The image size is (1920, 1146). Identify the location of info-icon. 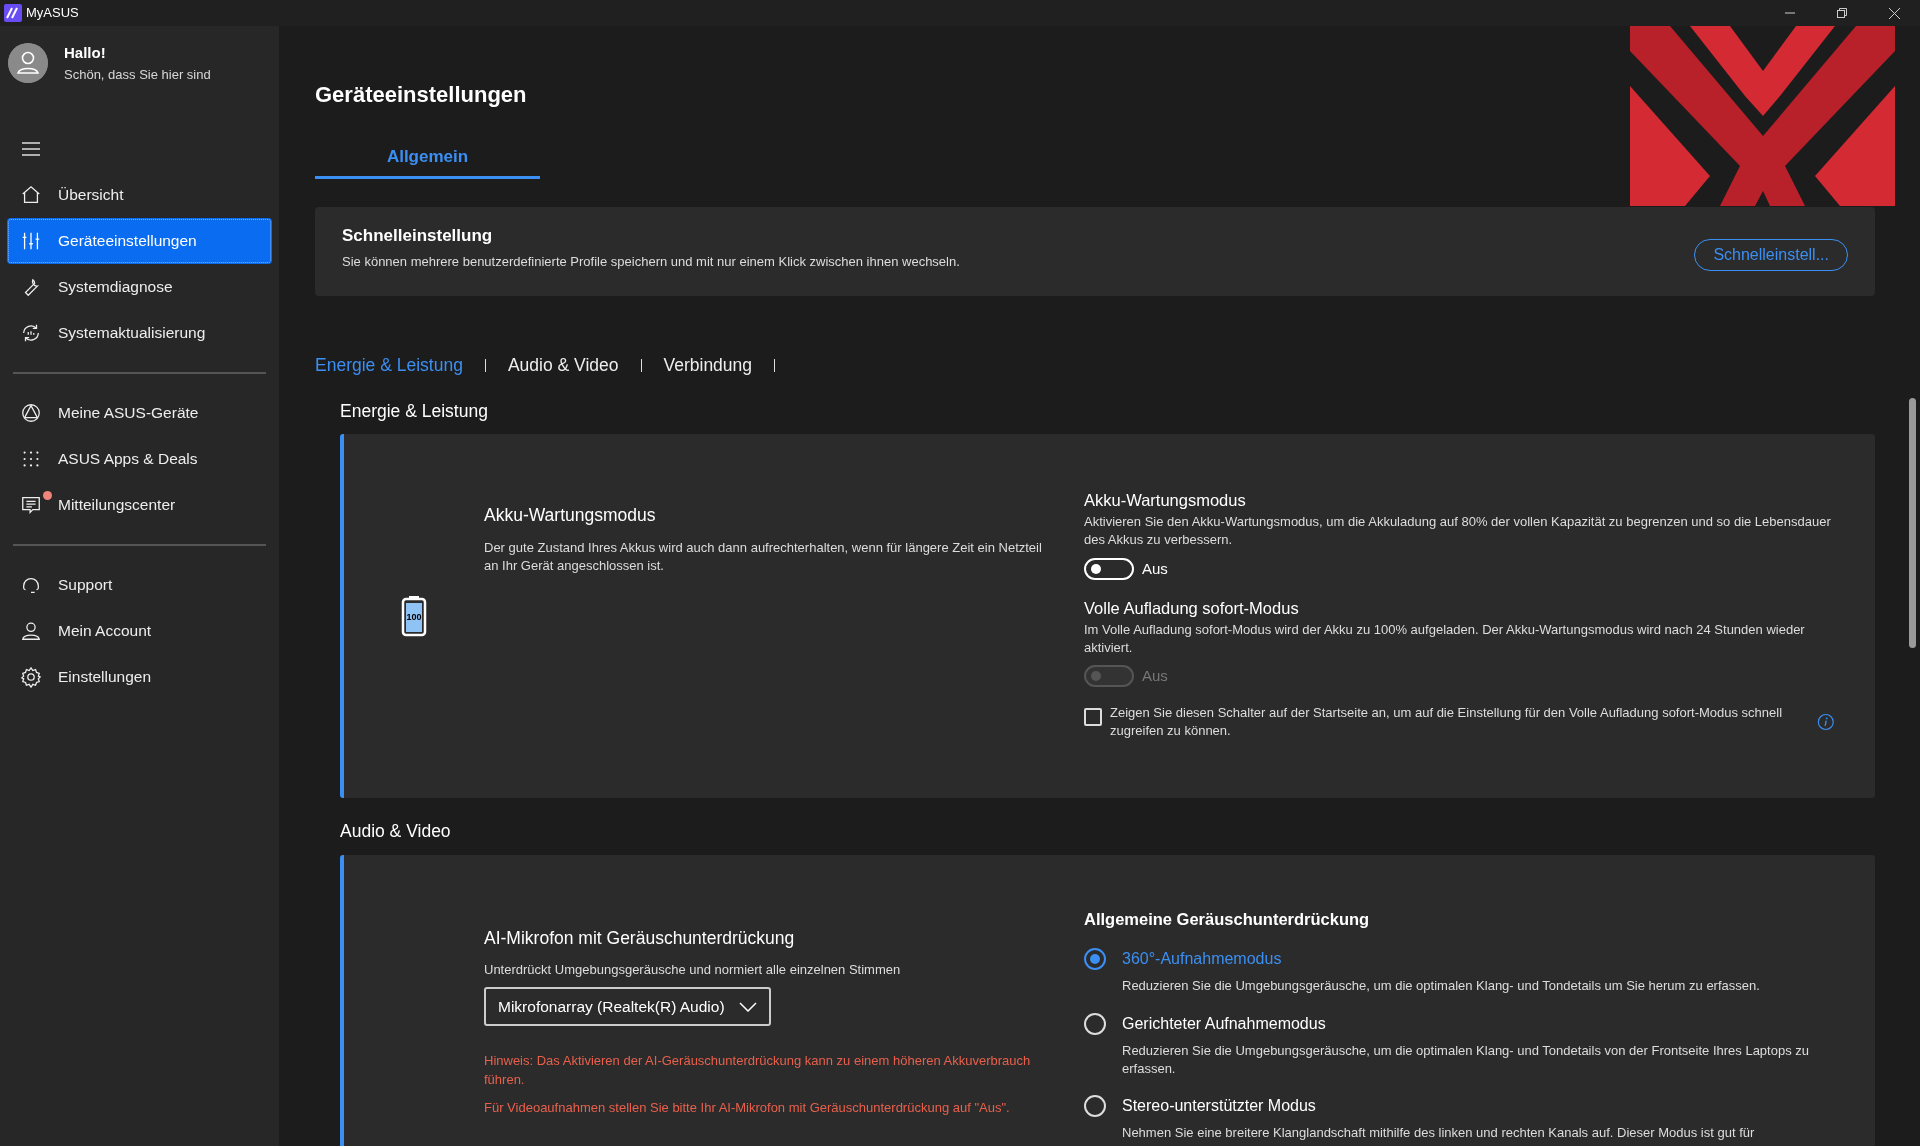
(1826, 721).